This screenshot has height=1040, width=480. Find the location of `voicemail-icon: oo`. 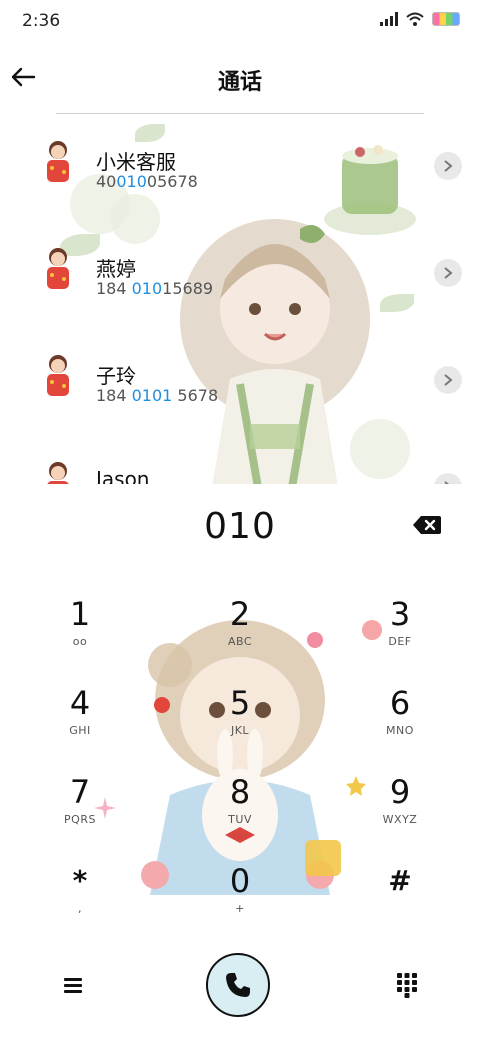

voicemail-icon: oo is located at coordinates (80, 641).